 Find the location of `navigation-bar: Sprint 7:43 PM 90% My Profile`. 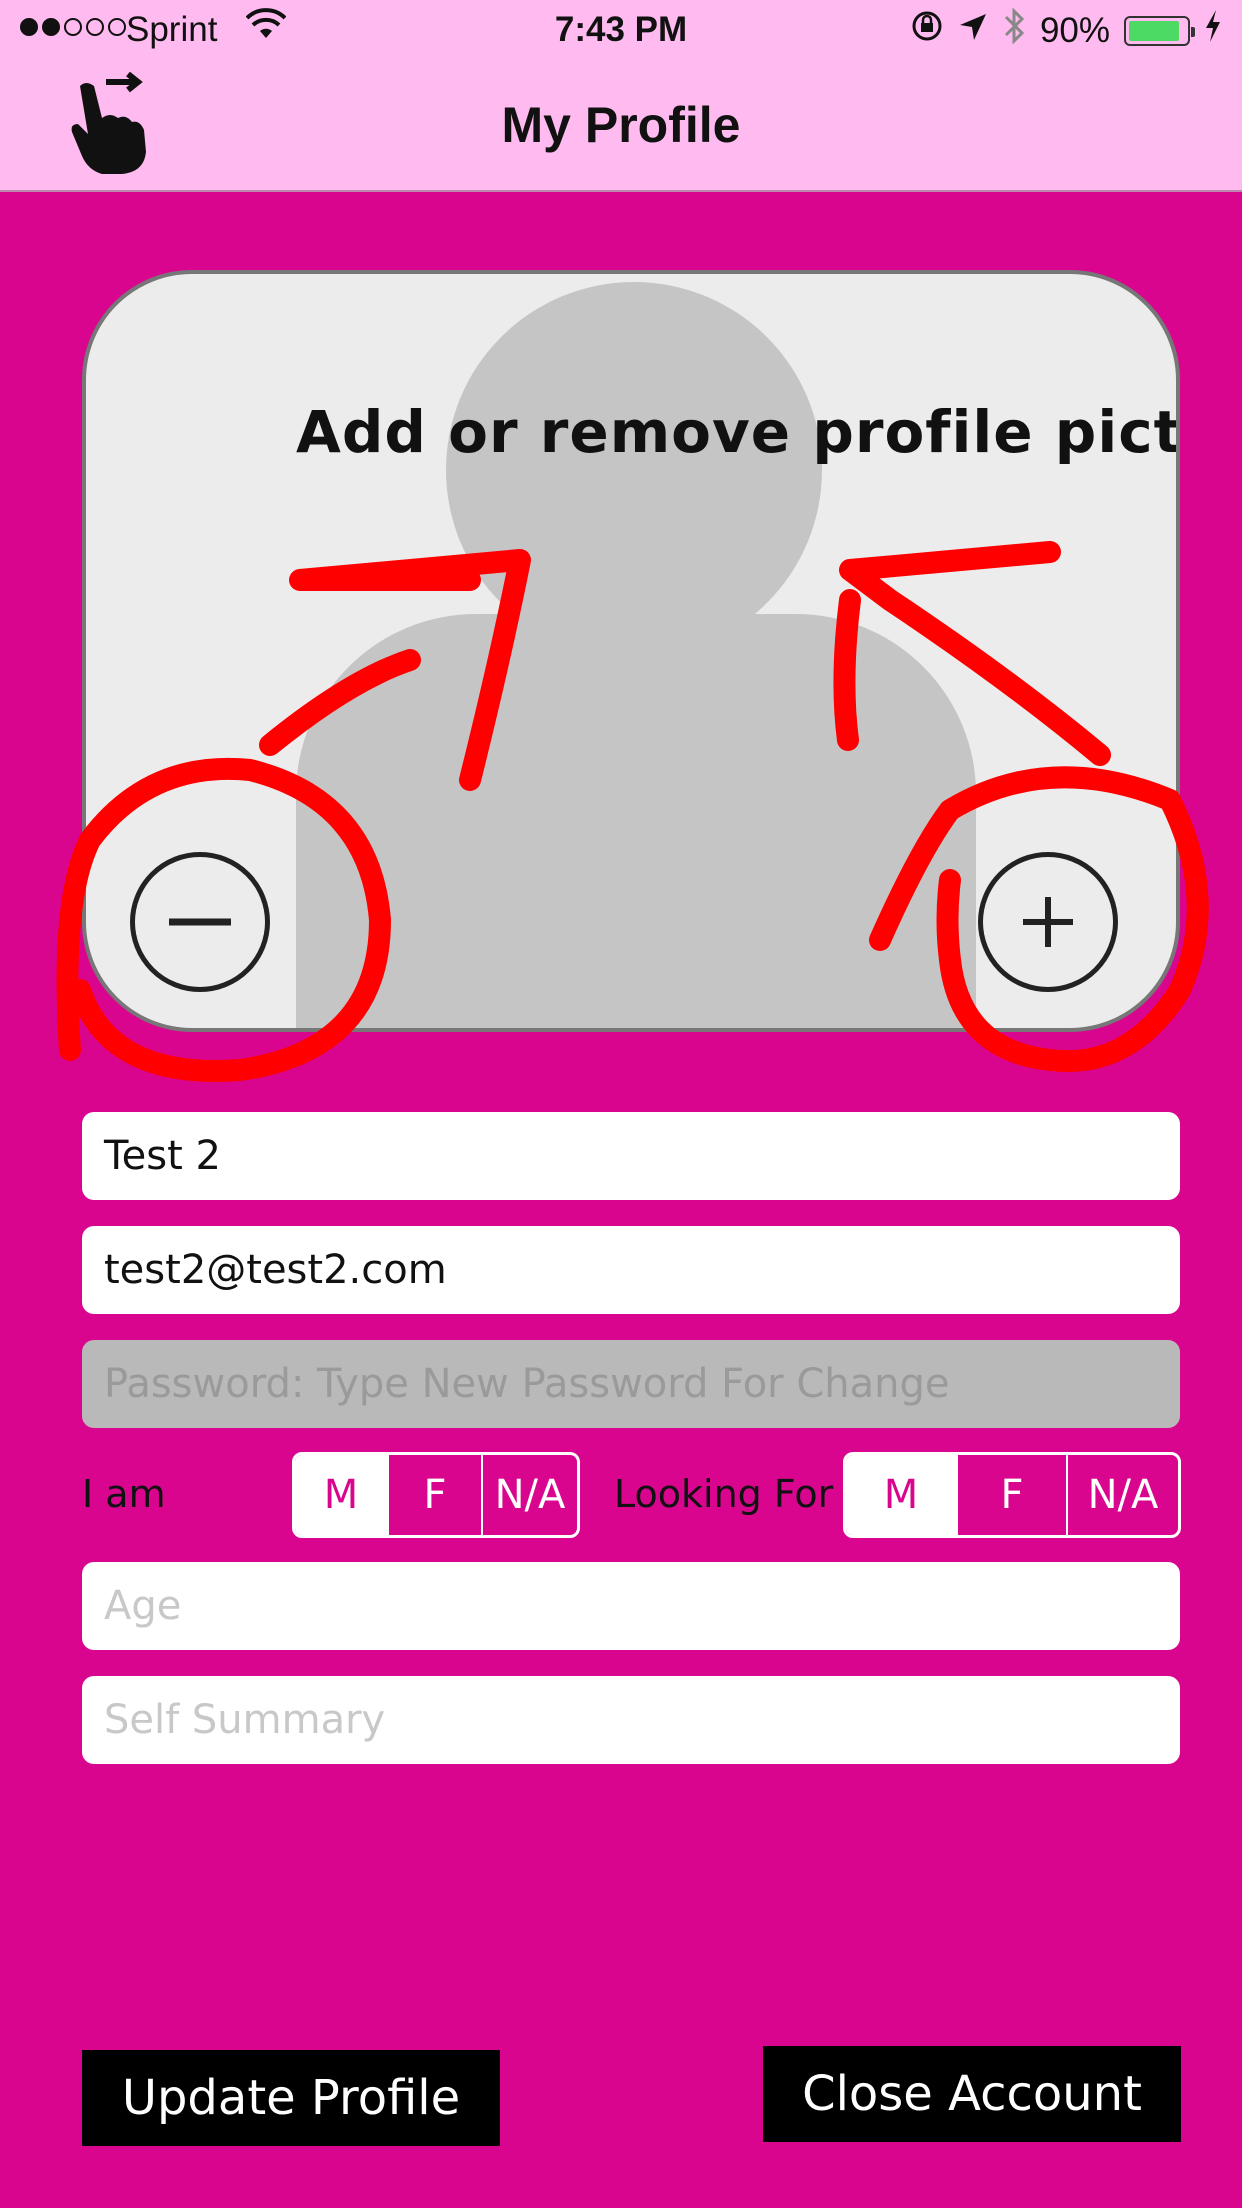

navigation-bar: Sprint 7:43 PM 90% My Profile is located at coordinates (621, 96).